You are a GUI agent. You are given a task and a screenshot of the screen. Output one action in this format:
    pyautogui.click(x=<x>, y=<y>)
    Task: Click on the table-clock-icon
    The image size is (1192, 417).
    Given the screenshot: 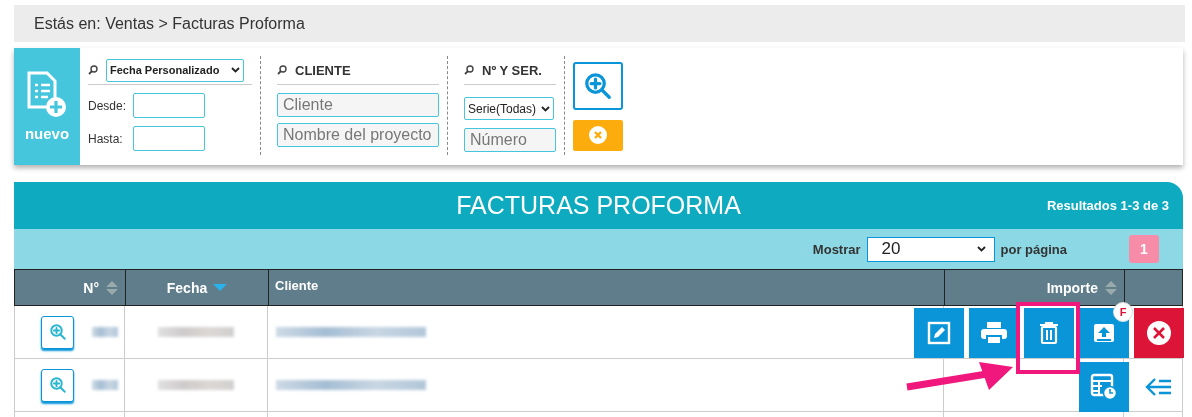 What is the action you would take?
    pyautogui.click(x=1104, y=387)
    